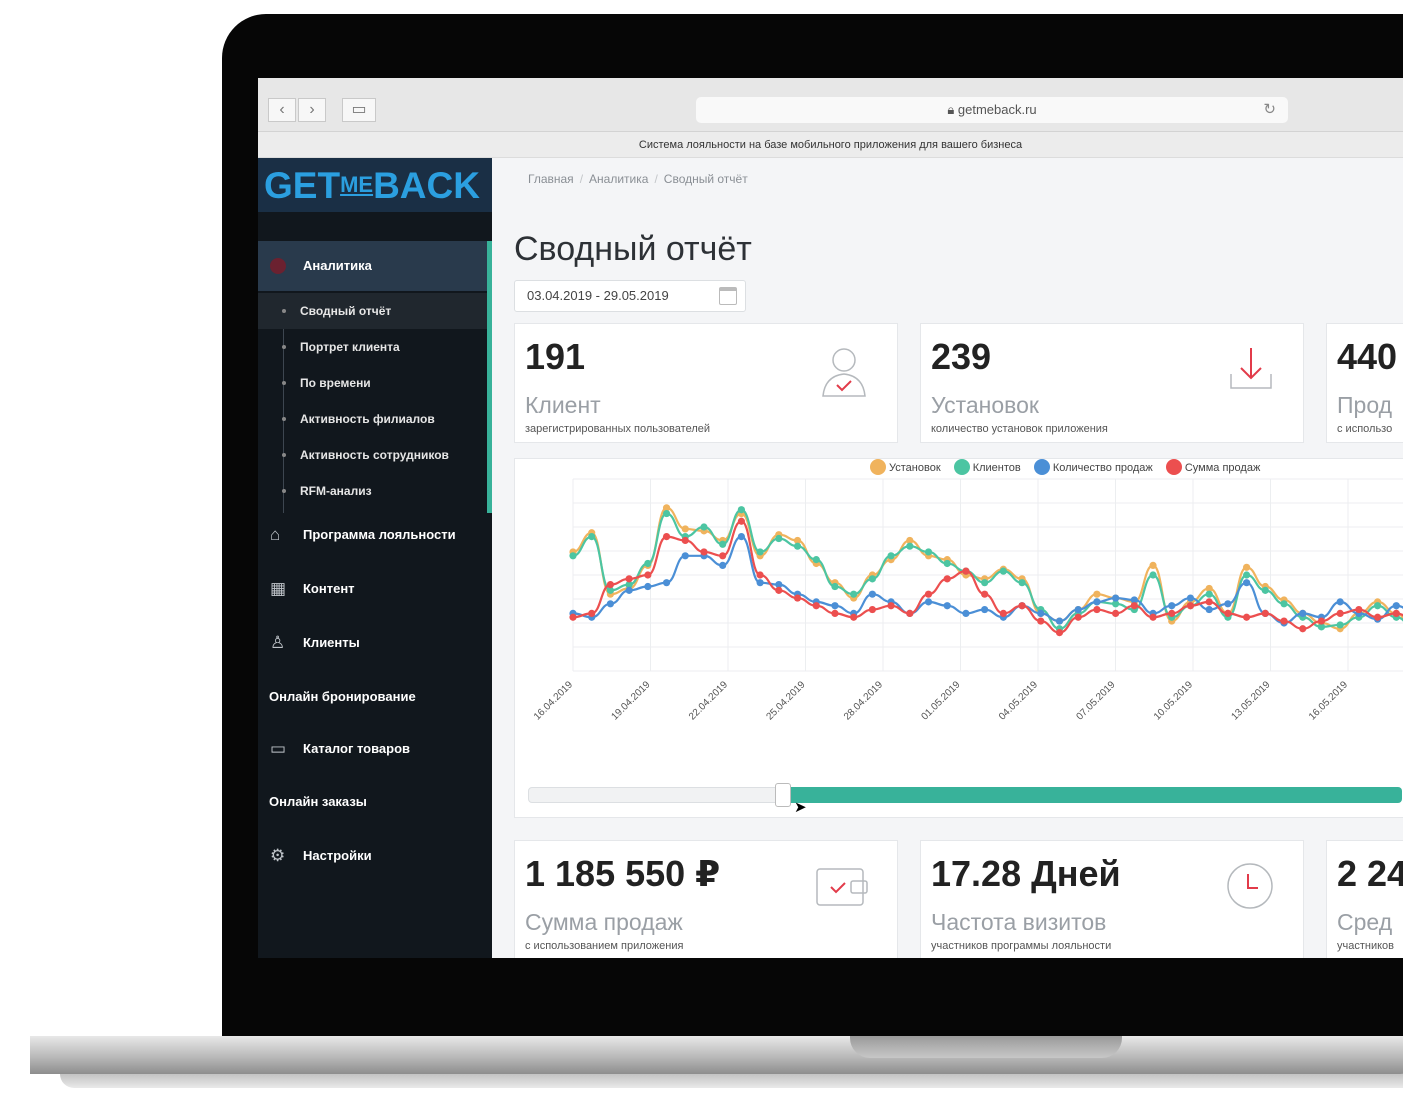  I want to click on stat-value: 1 185 550 ₽, so click(623, 873).